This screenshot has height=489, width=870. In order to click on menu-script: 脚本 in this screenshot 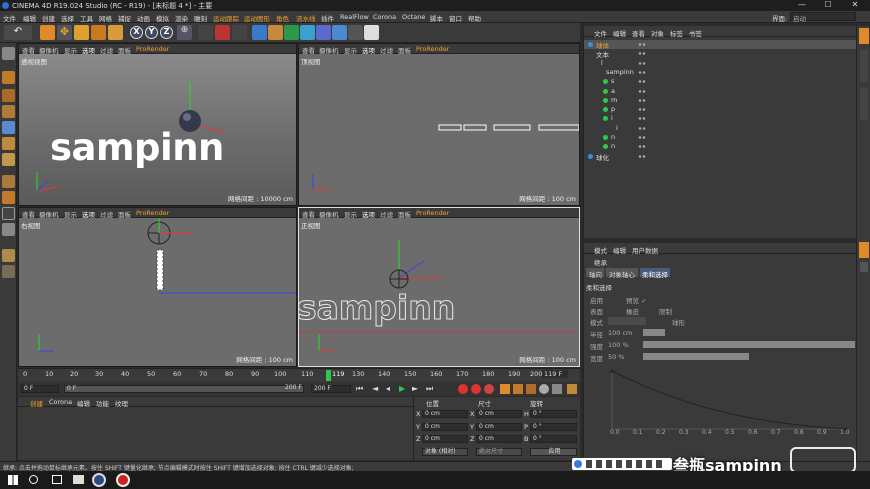, I will do `click(436, 18)`.